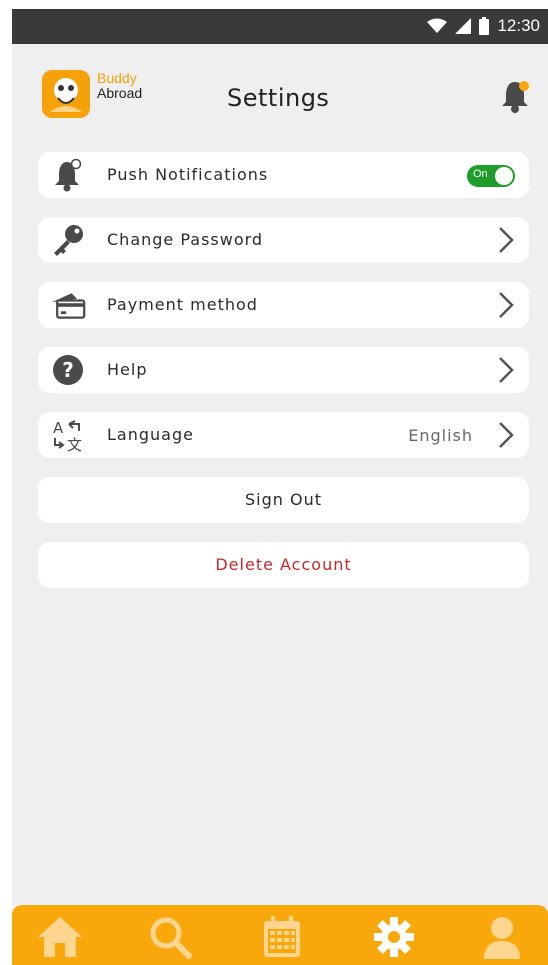  What do you see at coordinates (66, 94) in the screenshot?
I see `buddy-logo-icon` at bounding box center [66, 94].